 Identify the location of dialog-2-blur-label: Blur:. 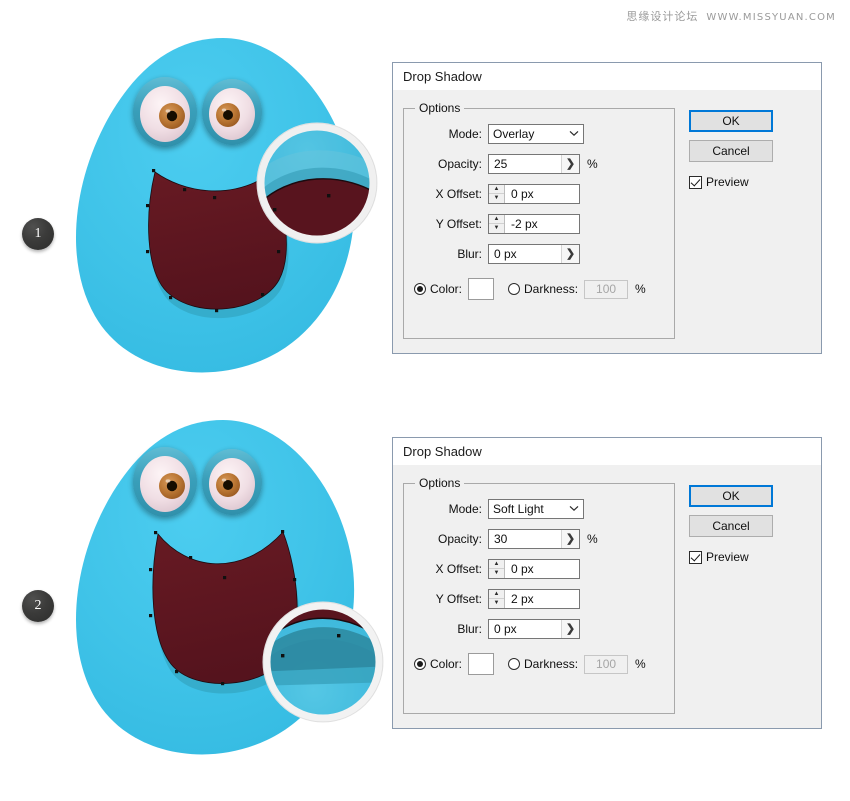
(469, 628).